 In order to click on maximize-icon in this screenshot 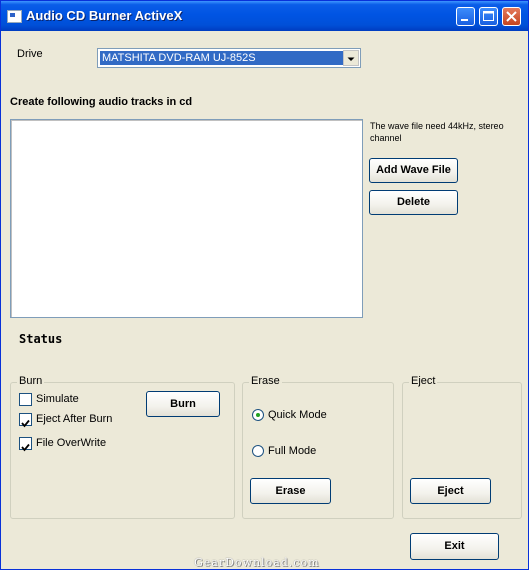, I will do `click(488, 16)`.